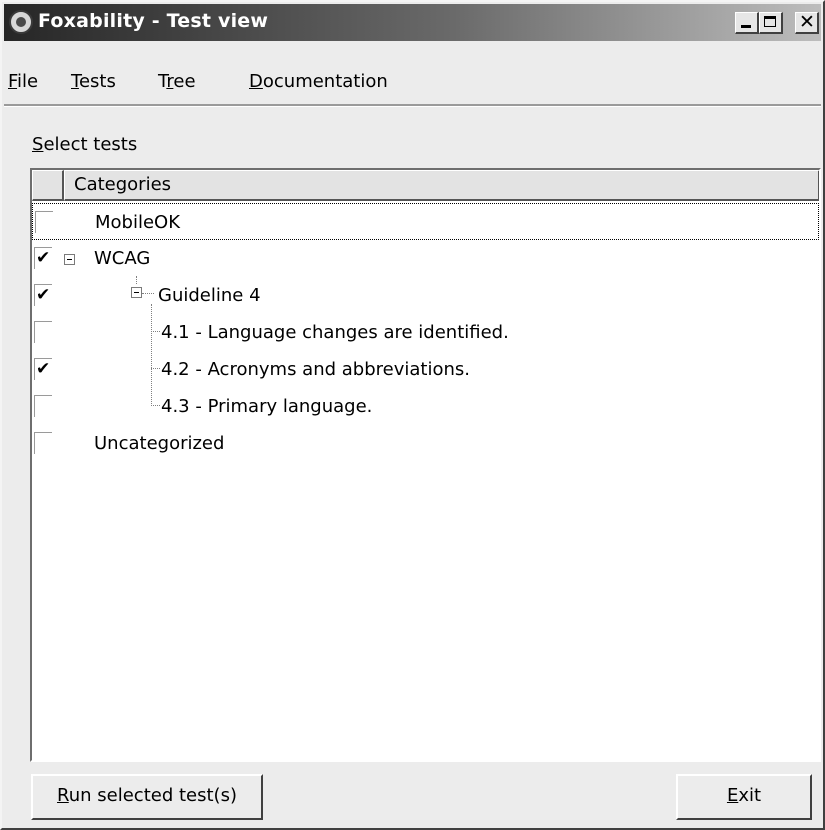  Describe the element at coordinates (744, 797) in the screenshot. I see `exit-button: Exit` at that location.